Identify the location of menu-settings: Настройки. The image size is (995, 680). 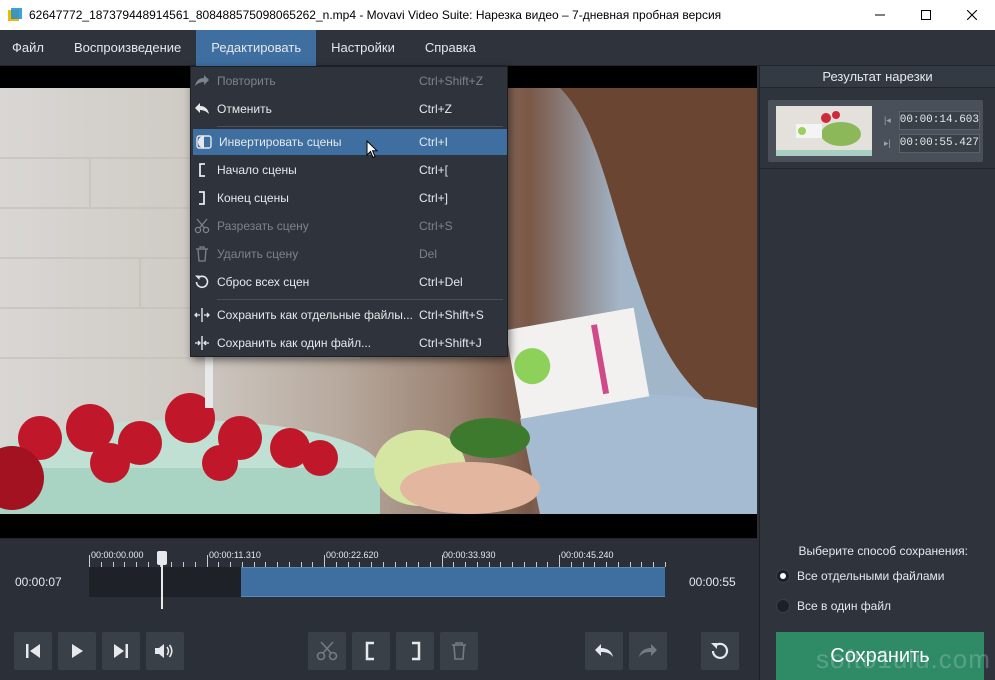
(363, 48).